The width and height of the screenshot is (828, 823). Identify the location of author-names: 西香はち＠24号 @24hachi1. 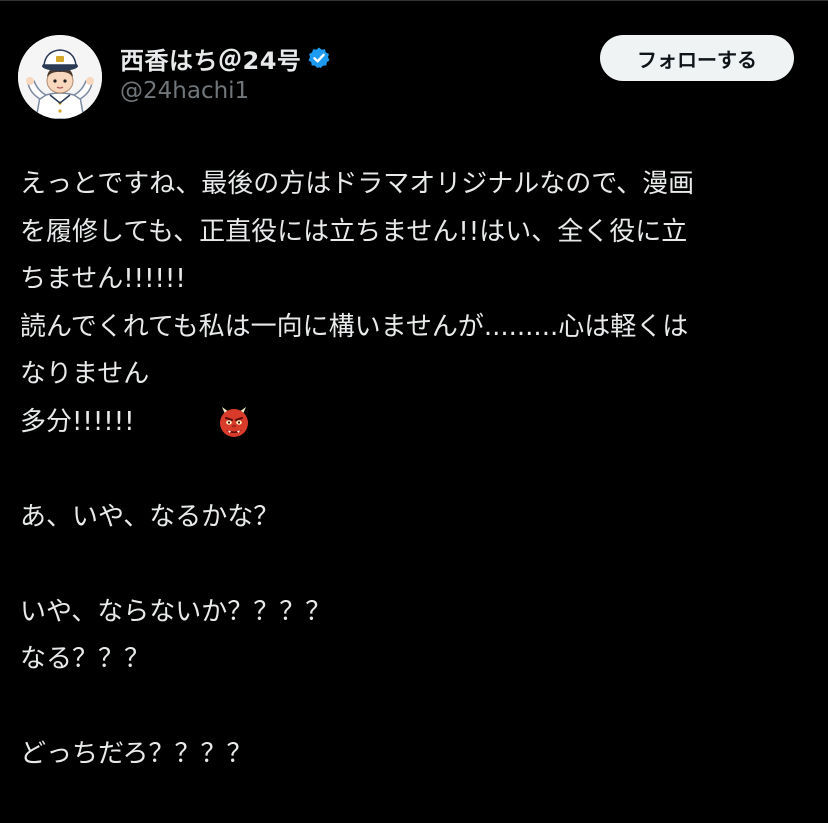
(225, 73).